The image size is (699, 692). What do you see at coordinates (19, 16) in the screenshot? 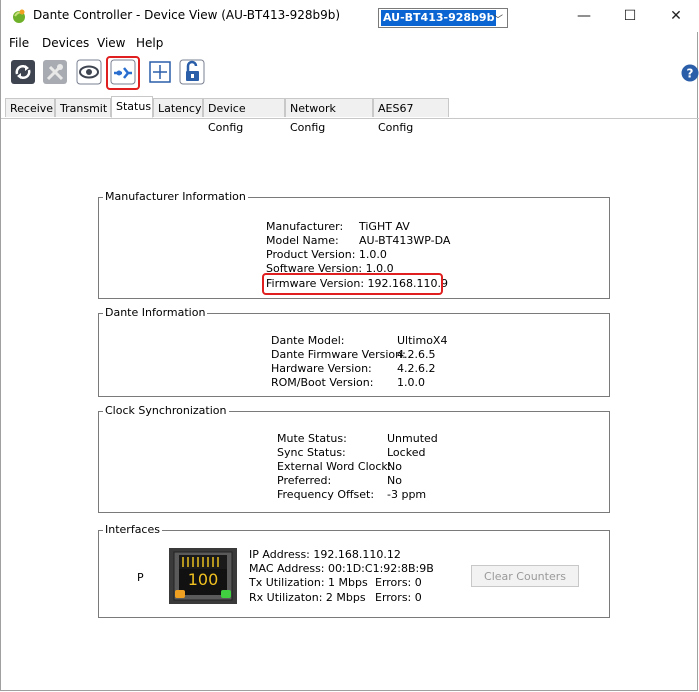
I see `dante-app-icon` at bounding box center [19, 16].